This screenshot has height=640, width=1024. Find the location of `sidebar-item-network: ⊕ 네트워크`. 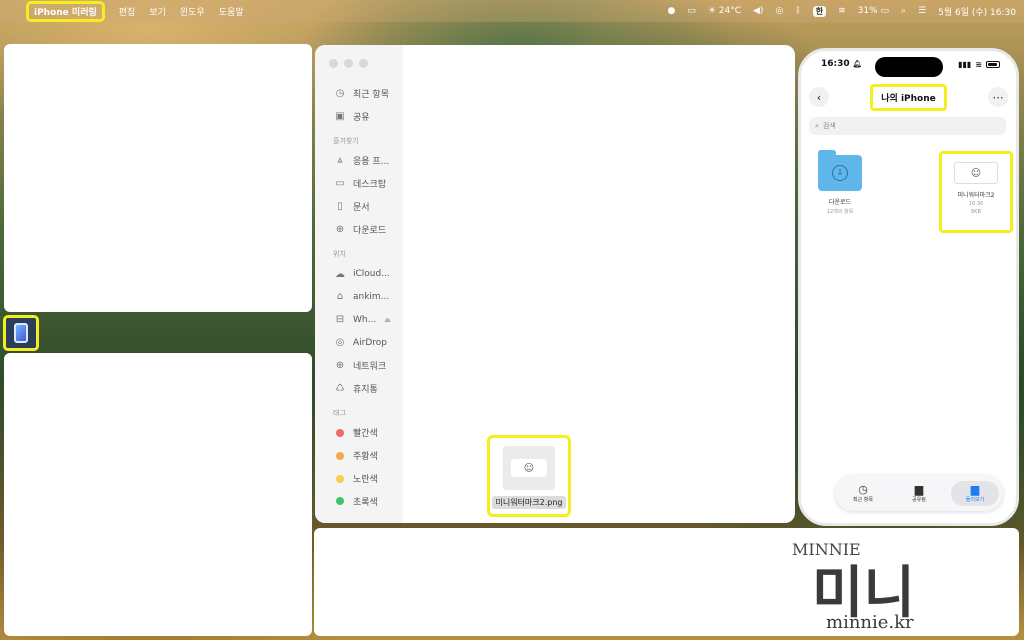

sidebar-item-network: ⊕ 네트워크 is located at coordinates (359, 365).